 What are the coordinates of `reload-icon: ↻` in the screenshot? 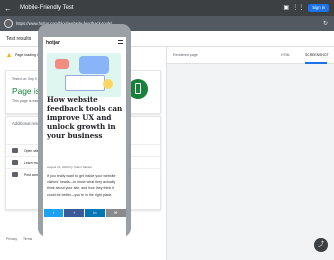 It's located at (325, 23).